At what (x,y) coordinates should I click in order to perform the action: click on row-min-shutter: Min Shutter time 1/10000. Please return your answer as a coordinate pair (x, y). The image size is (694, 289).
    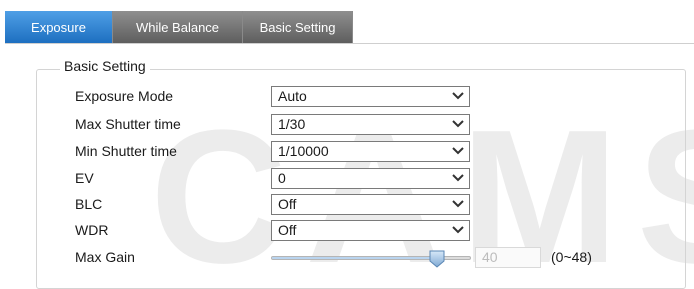
    Looking at the image, I should click on (347, 152).